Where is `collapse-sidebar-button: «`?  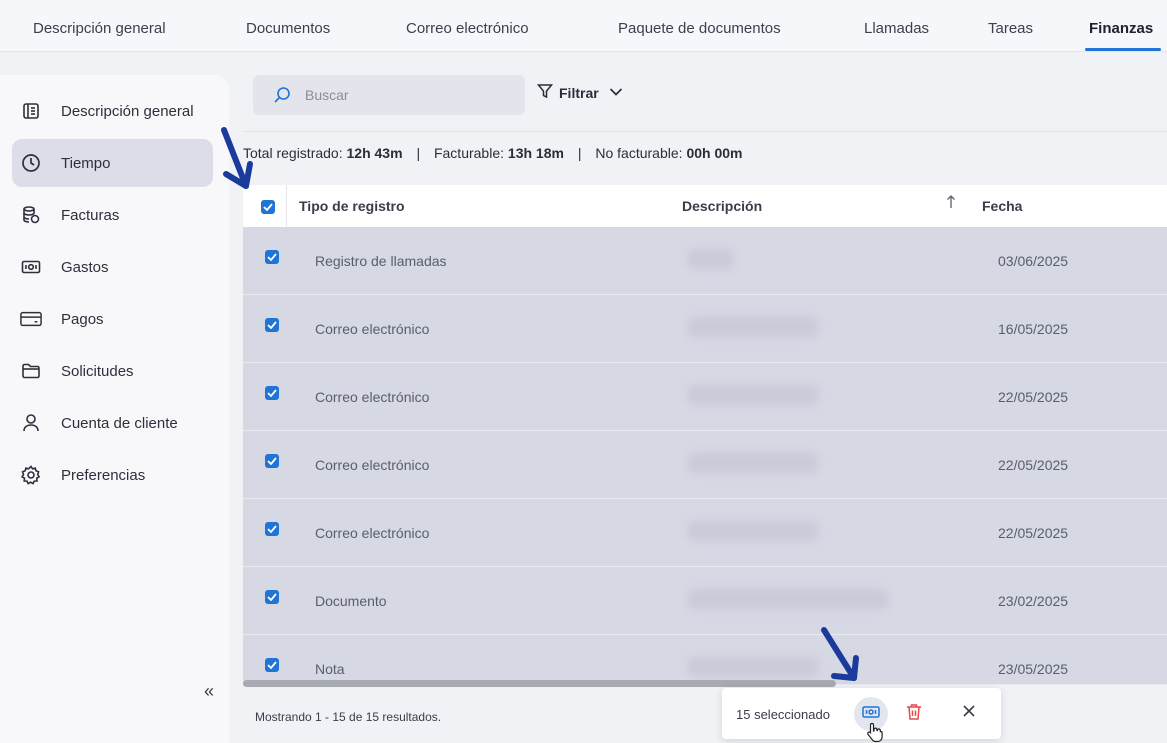
collapse-sidebar-button: « is located at coordinates (209, 691).